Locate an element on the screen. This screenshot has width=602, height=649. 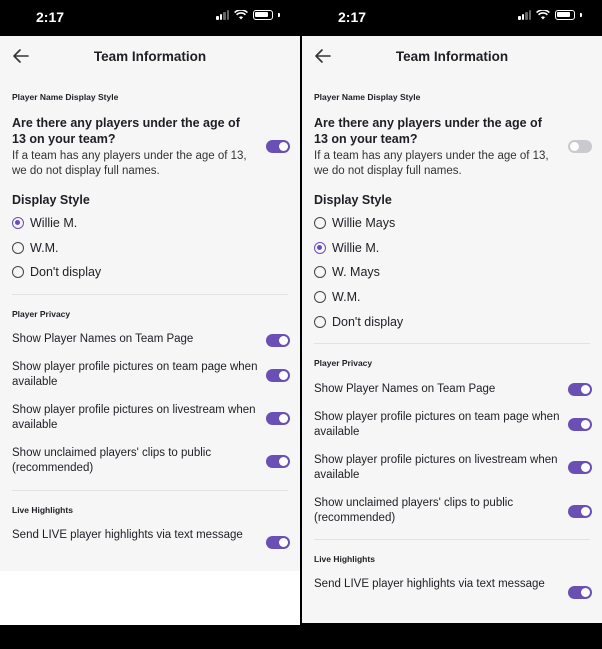
radio-option: W. Mays is located at coordinates (347, 272).